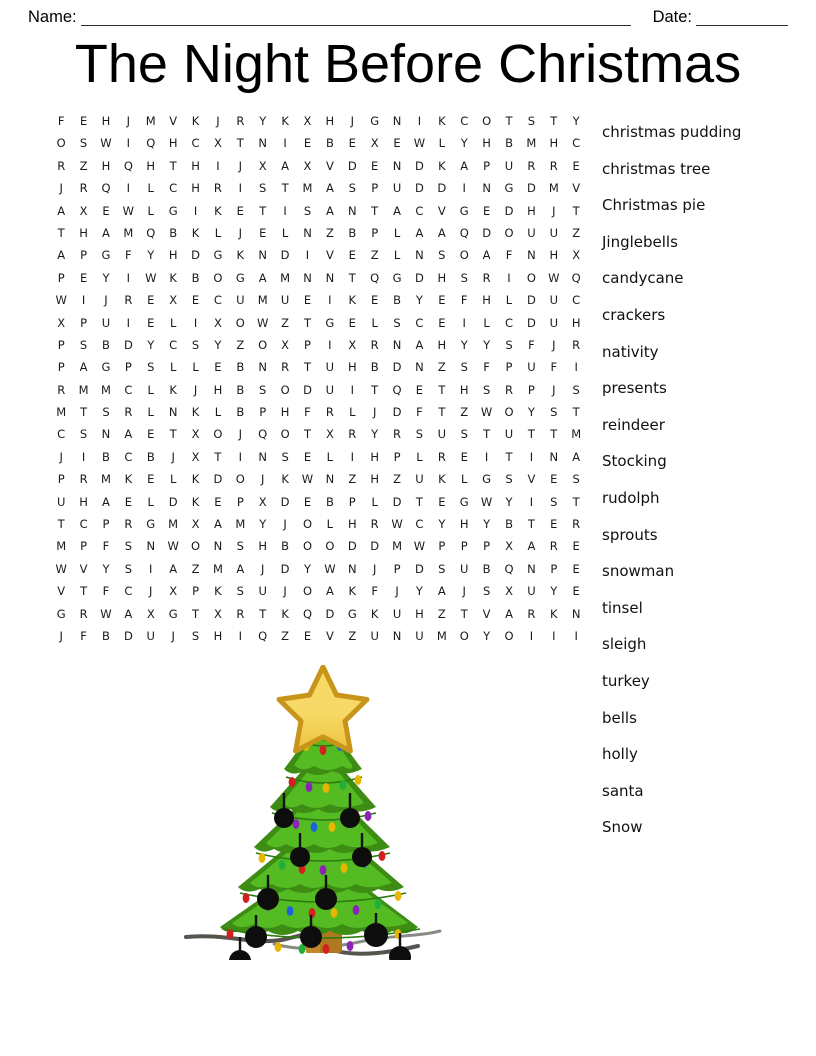 This screenshot has height=1056, width=816. Describe the element at coordinates (704, 644) in the screenshot. I see `word-bank-item: sleigh` at that location.